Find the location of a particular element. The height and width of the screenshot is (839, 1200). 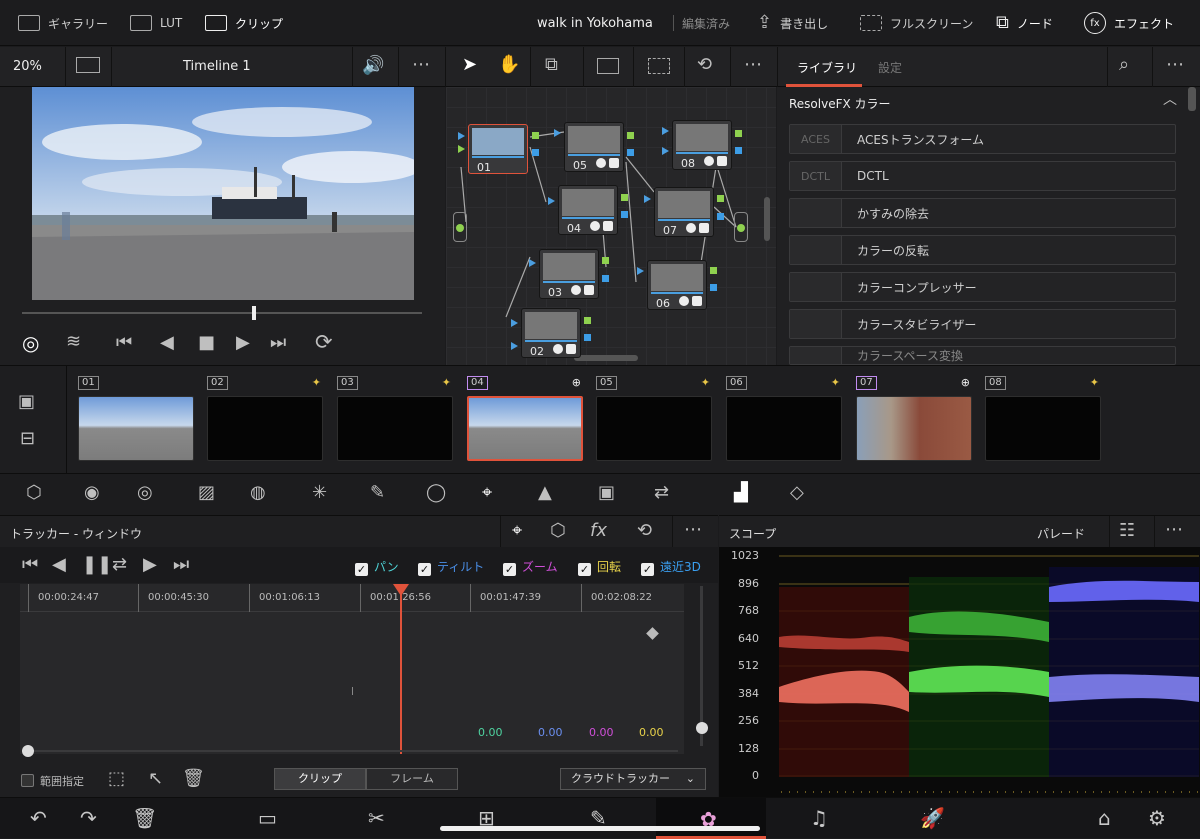

home-icon: ⌂ is located at coordinates (1104, 818).